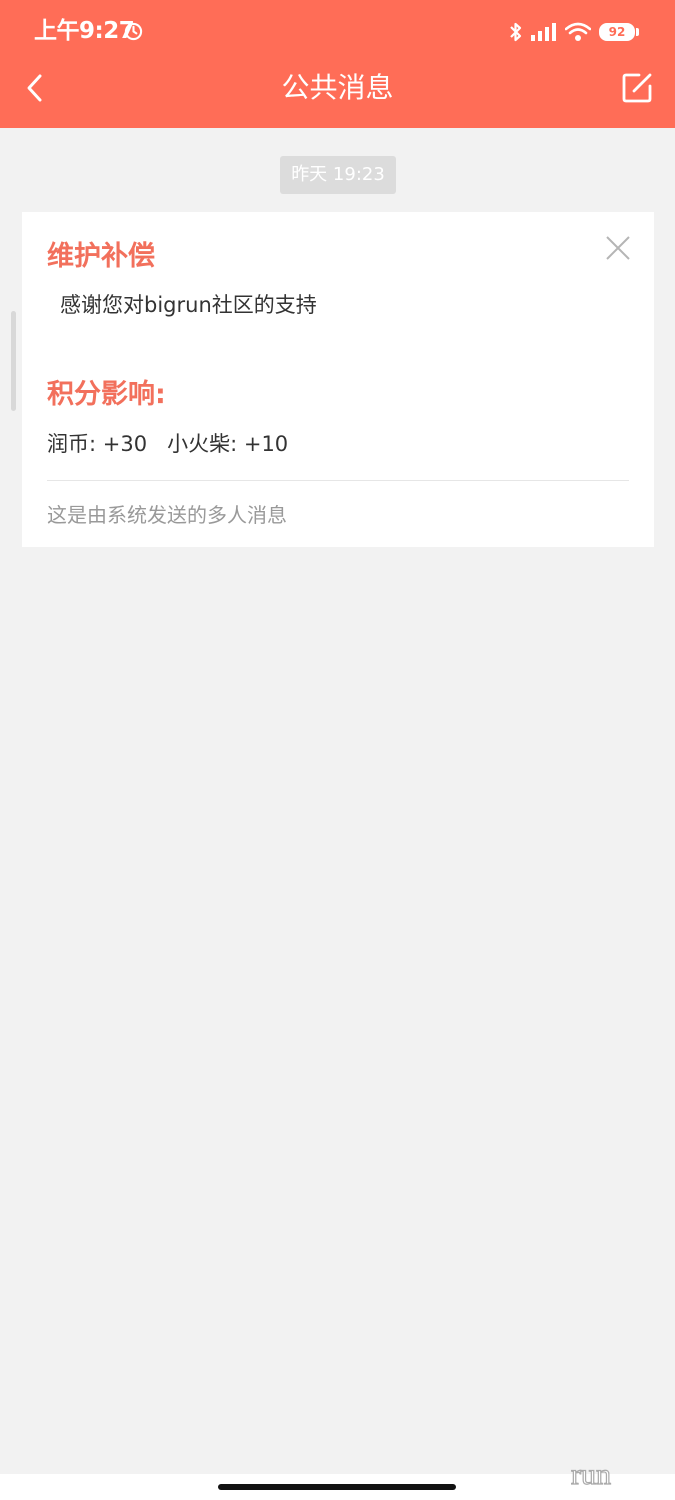  Describe the element at coordinates (338, 480) in the screenshot. I see `card-divider` at that location.